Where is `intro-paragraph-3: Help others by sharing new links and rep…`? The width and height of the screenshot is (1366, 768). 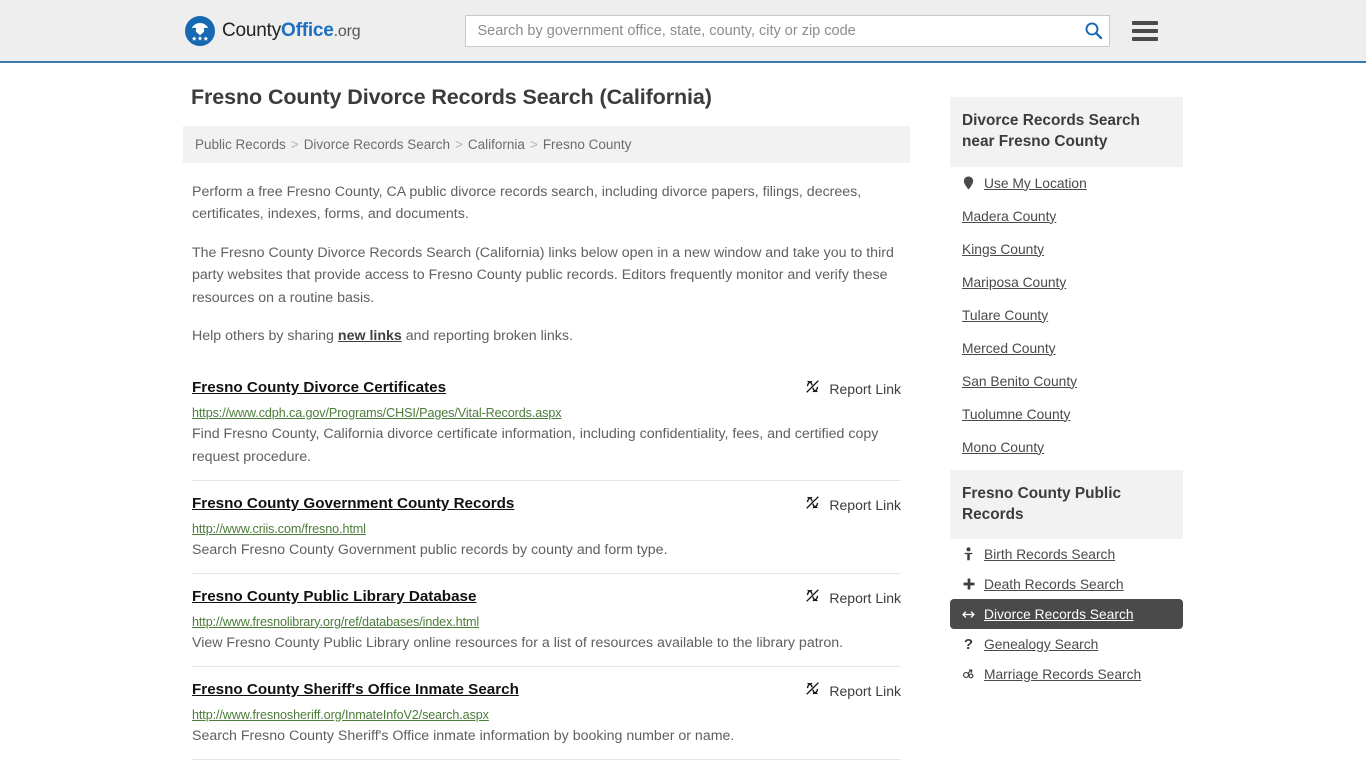 intro-paragraph-3: Help others by sharing new links and rep… is located at coordinates (546, 336).